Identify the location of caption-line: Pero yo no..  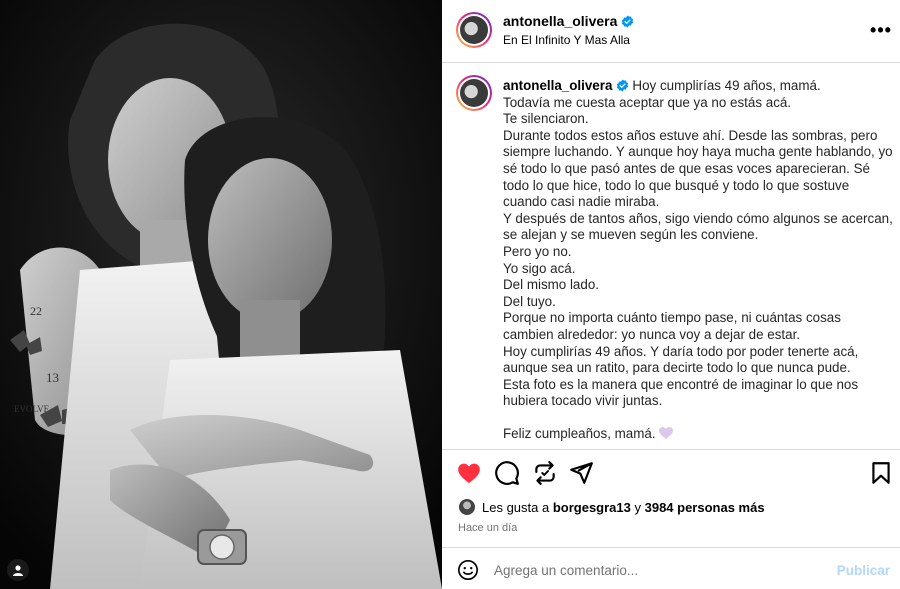
(537, 251).